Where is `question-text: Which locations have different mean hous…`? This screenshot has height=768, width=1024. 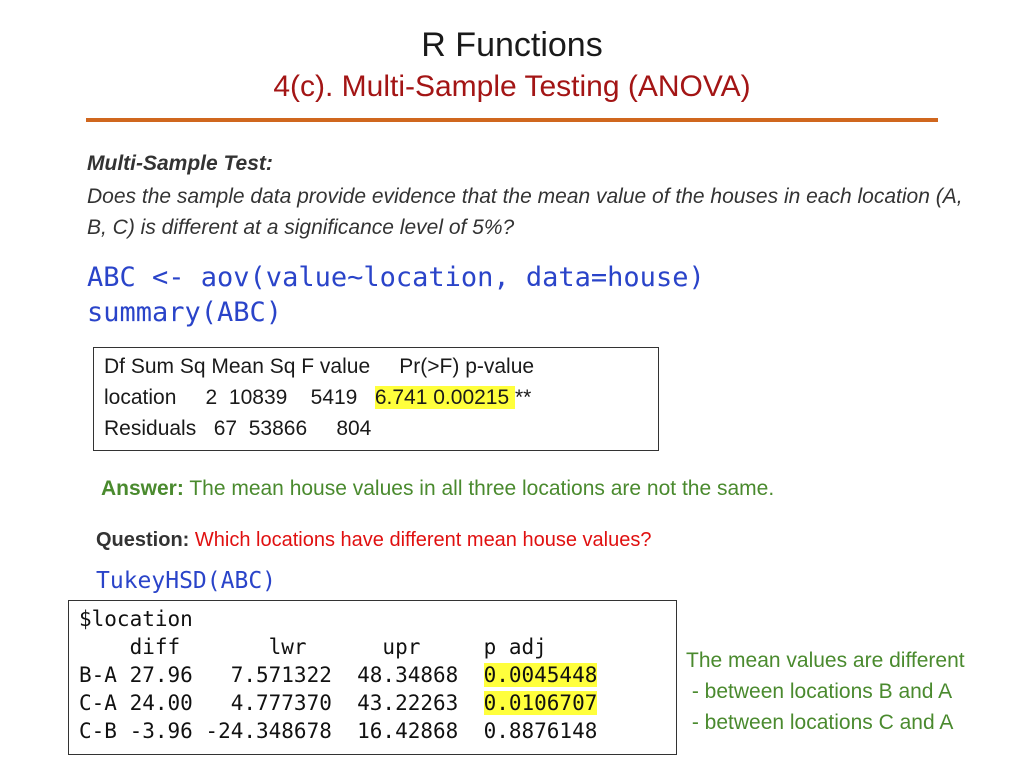
question-text: Which locations have different mean hous… is located at coordinates (420, 540).